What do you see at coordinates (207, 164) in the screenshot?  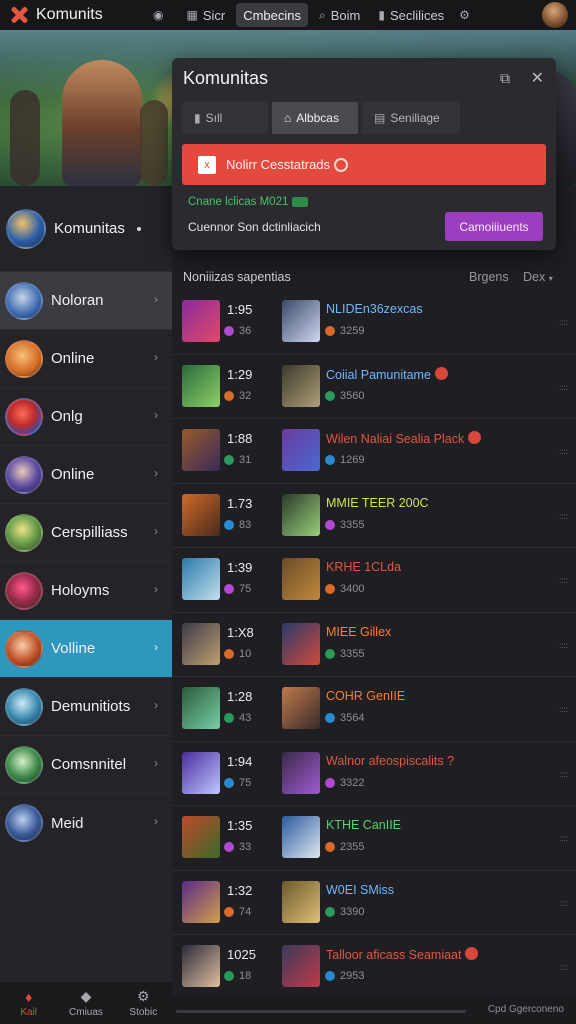 I see `alert-x-icon: x` at bounding box center [207, 164].